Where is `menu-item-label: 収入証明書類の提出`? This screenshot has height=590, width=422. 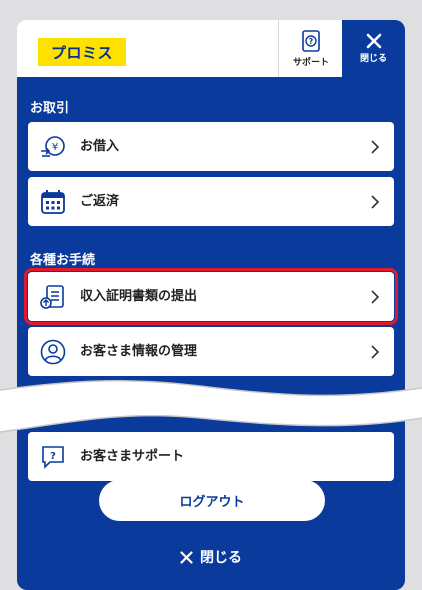
menu-item-label: 収入証明書類の提出 is located at coordinates (139, 296).